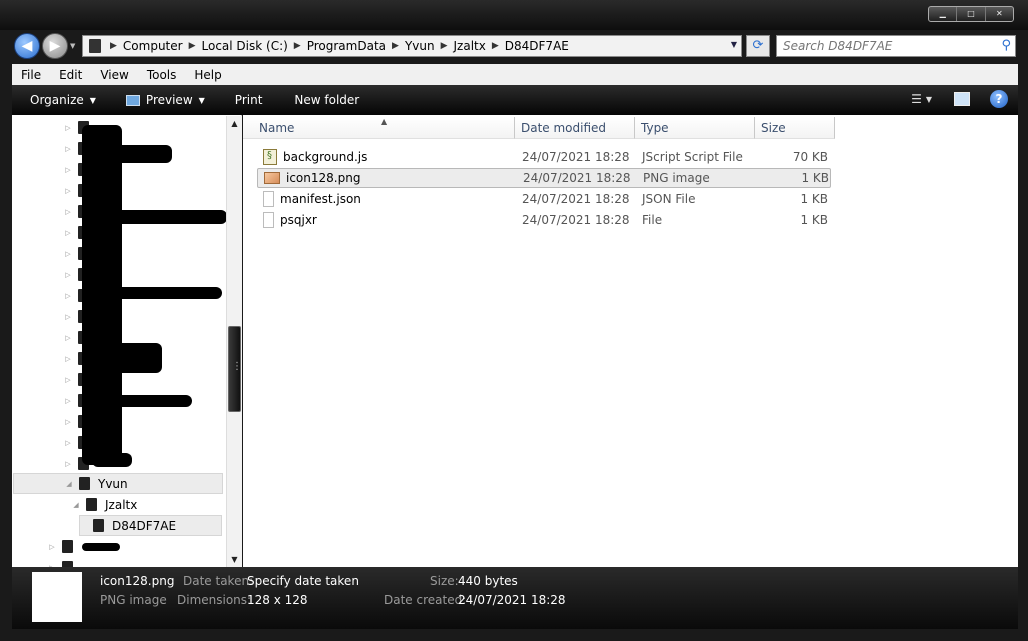  What do you see at coordinates (379, 128) in the screenshot?
I see `column-header-name: ▲ Name` at bounding box center [379, 128].